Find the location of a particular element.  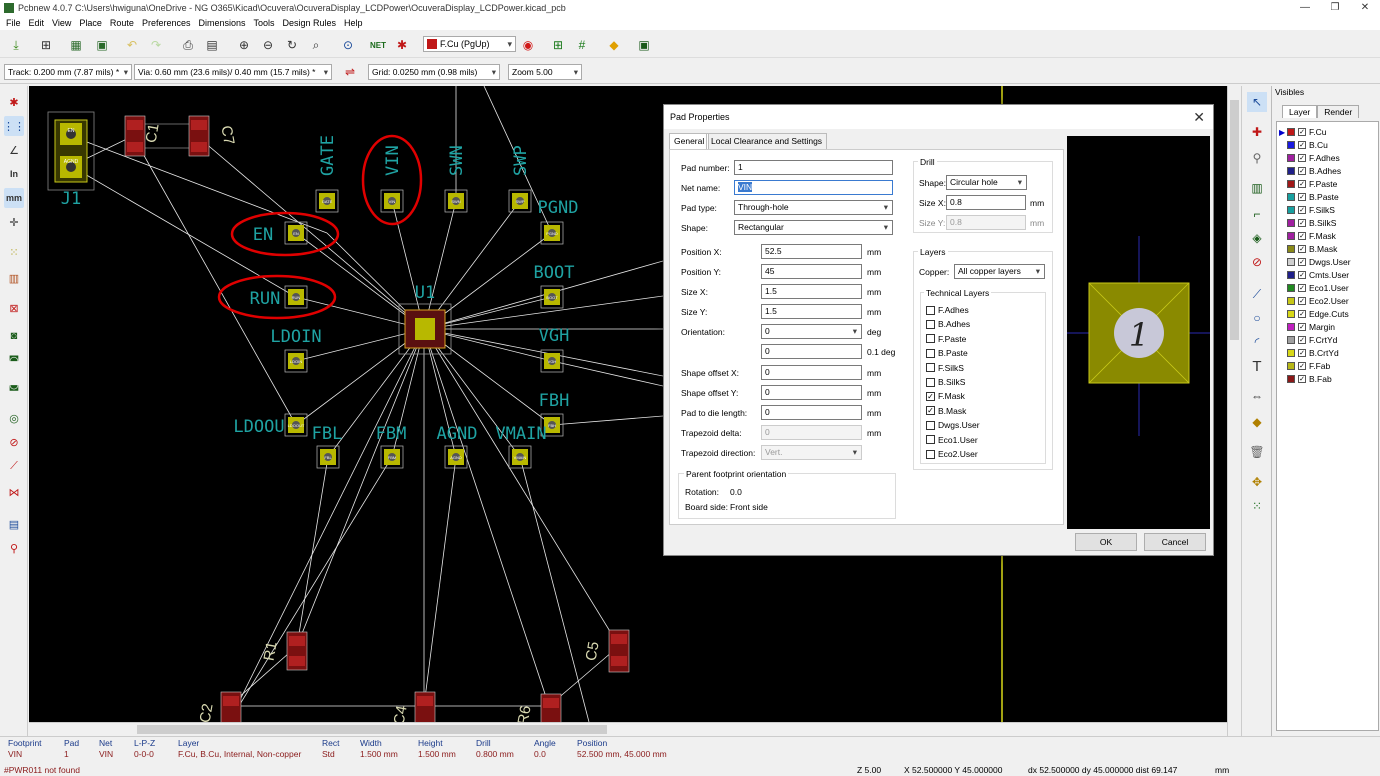

dialog-close-icon: ✕ is located at coordinates (1199, 117).